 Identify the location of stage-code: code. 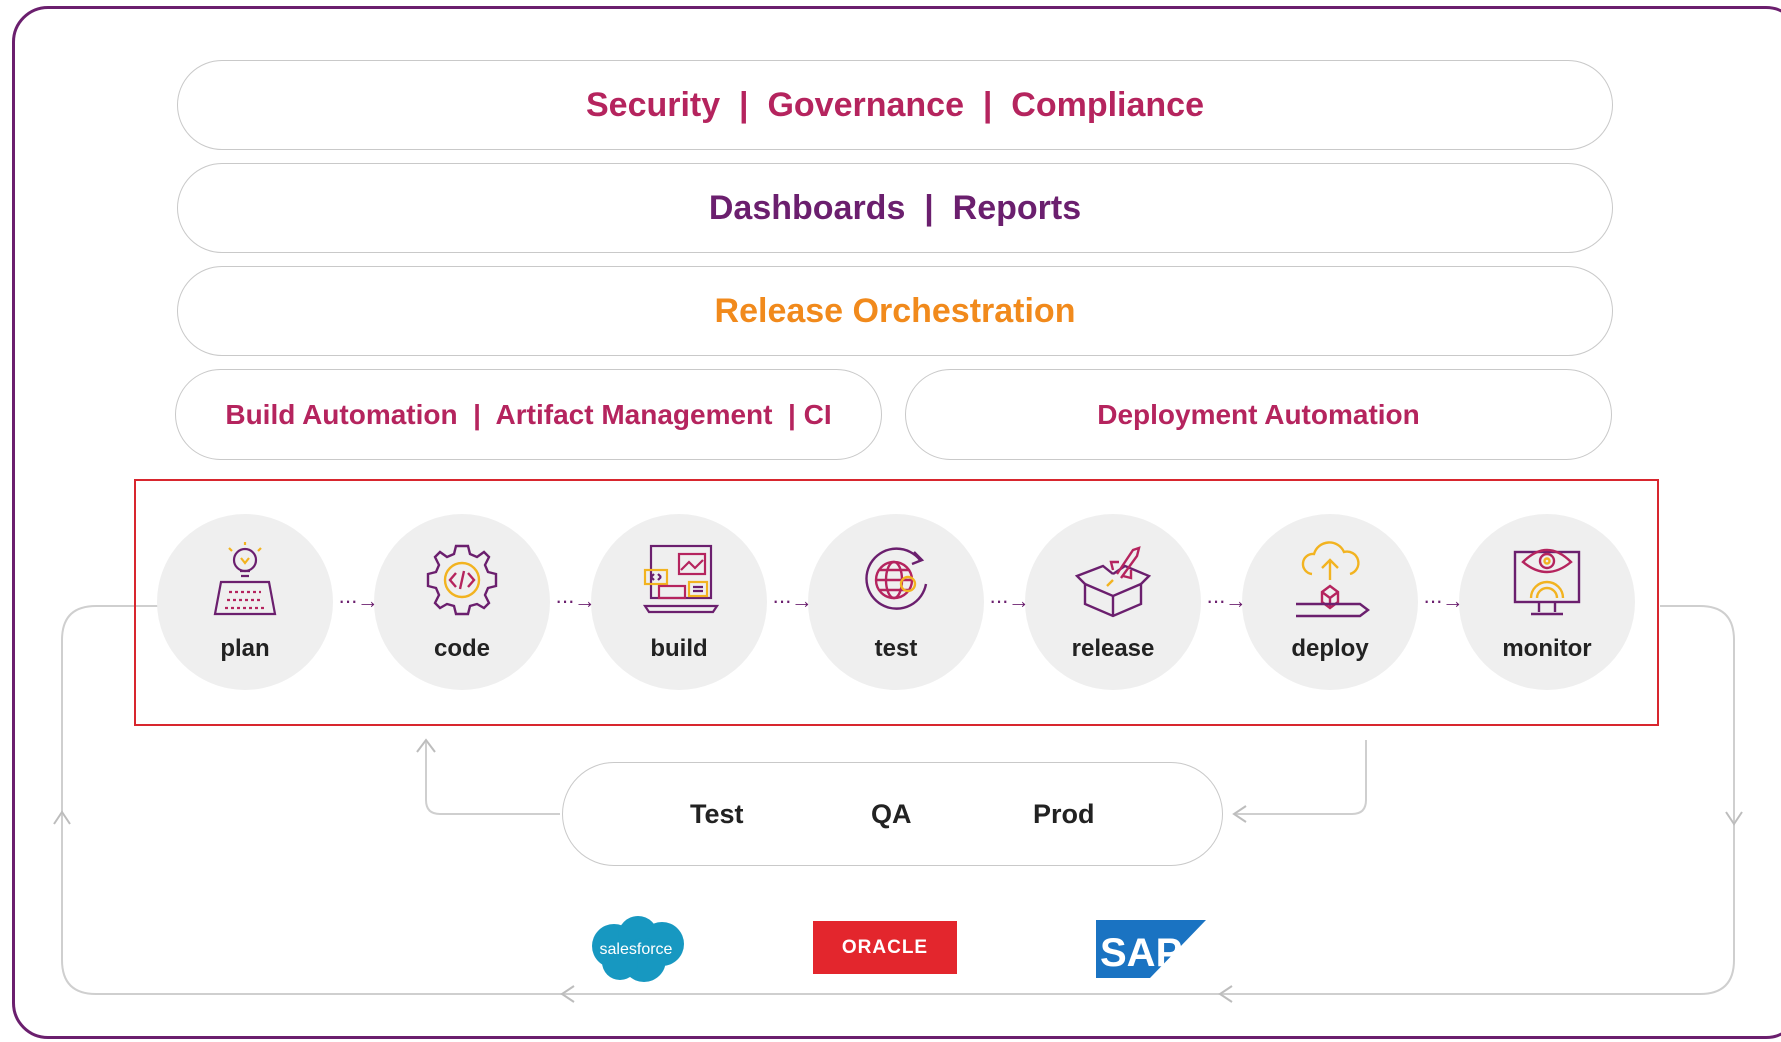
(462, 602).